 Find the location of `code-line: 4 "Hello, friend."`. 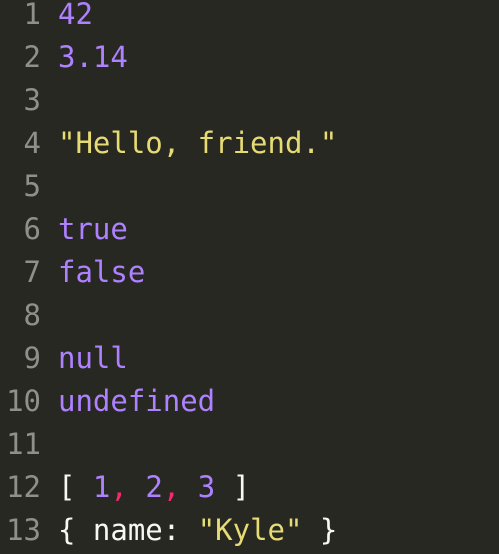

code-line: 4 "Hello, friend." is located at coordinates (249, 143).